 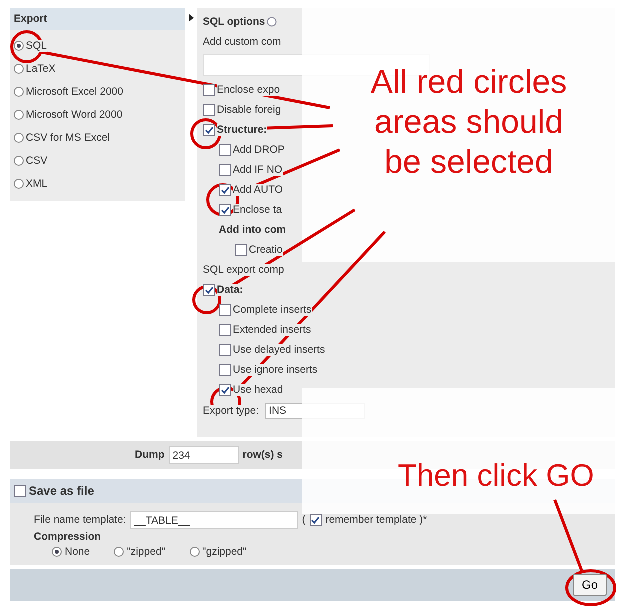 What do you see at coordinates (257, 210) in the screenshot?
I see `option-label: Enclose ta` at bounding box center [257, 210].